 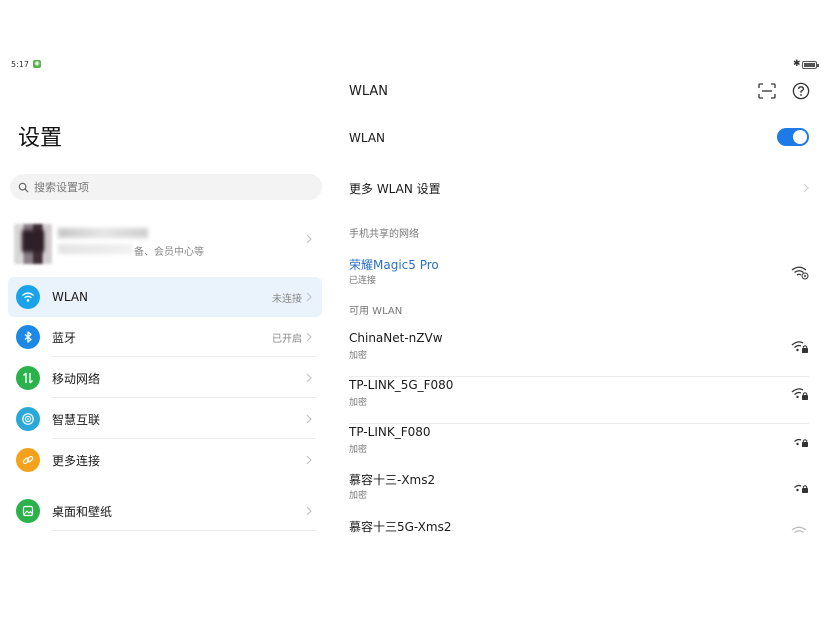 What do you see at coordinates (169, 252) in the screenshot?
I see `account-subtitle: 备、会员中心等` at bounding box center [169, 252].